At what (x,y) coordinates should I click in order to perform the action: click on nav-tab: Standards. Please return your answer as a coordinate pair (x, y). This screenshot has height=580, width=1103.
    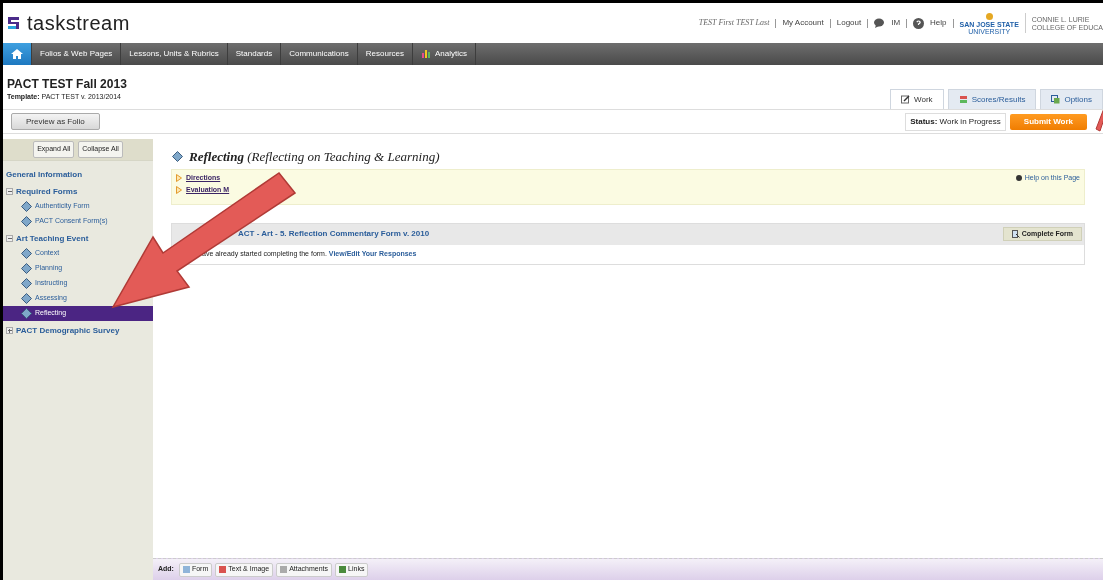
    Looking at the image, I should click on (254, 54).